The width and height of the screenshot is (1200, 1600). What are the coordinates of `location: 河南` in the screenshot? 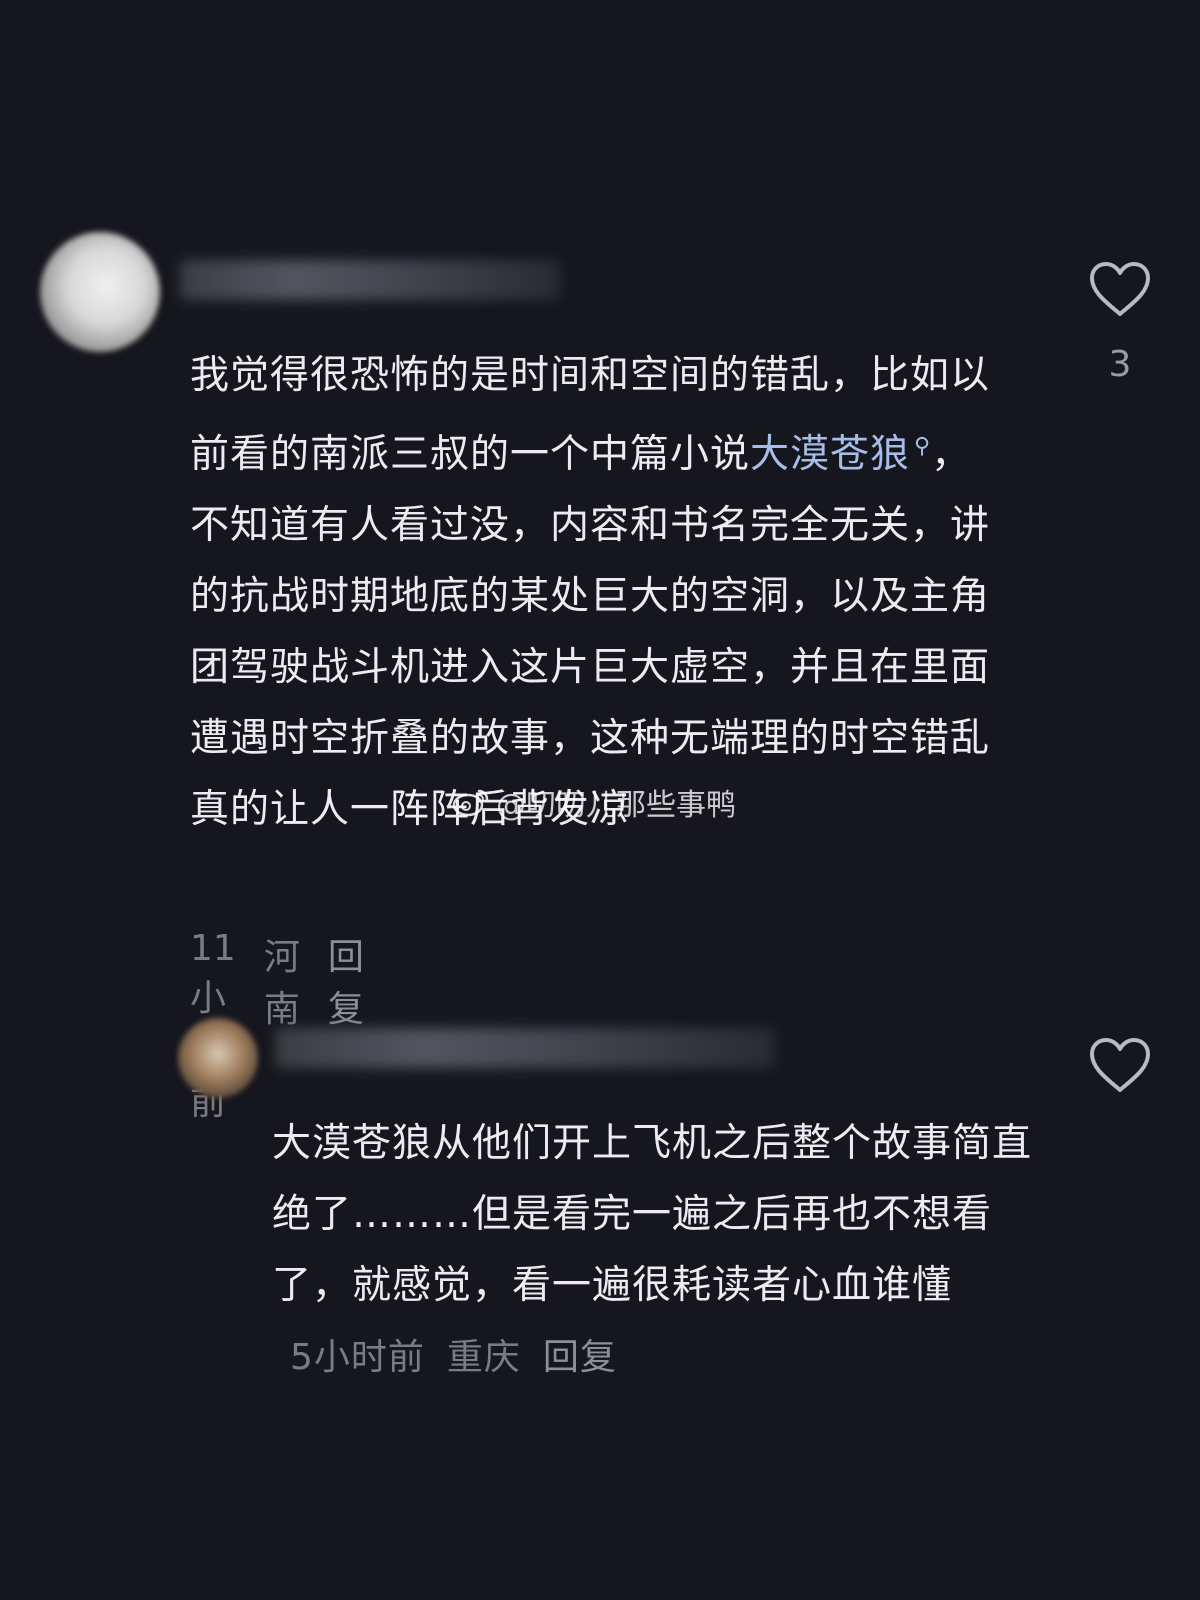 It's located at (281, 983).